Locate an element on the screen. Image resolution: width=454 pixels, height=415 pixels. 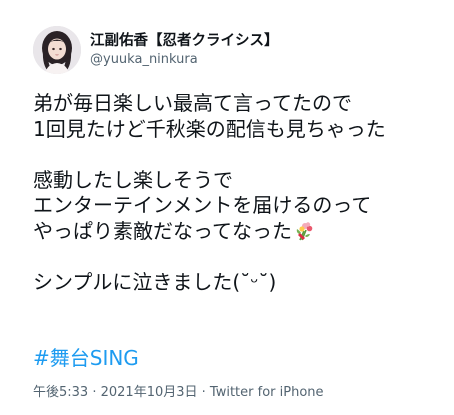
avatar-image is located at coordinates (57, 50).